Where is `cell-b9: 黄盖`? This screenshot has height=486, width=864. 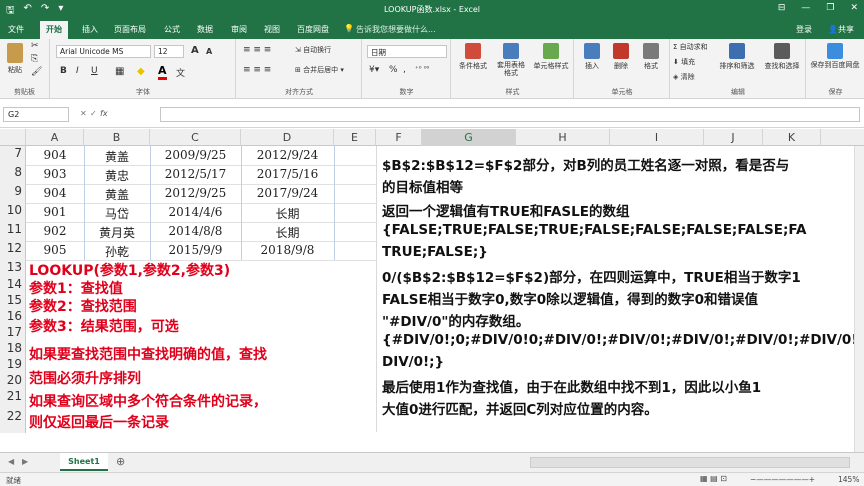
cell-b9: 黄盖 is located at coordinates (117, 193).